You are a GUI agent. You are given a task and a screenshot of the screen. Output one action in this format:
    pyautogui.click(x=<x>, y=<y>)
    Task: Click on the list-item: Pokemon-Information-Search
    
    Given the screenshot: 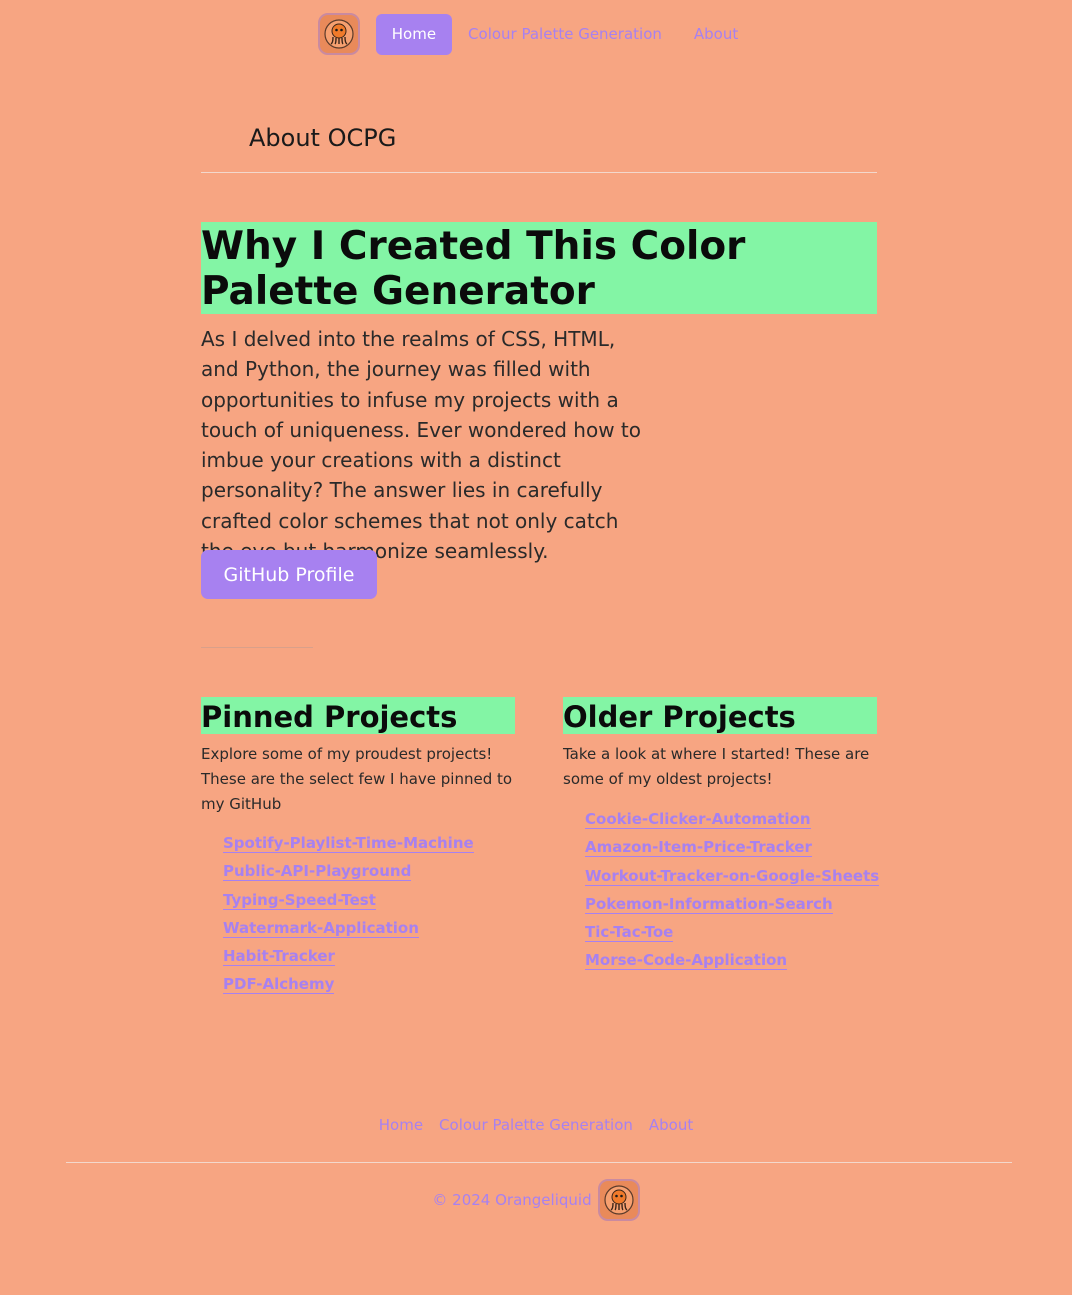 What is the action you would take?
    pyautogui.click(x=731, y=908)
    